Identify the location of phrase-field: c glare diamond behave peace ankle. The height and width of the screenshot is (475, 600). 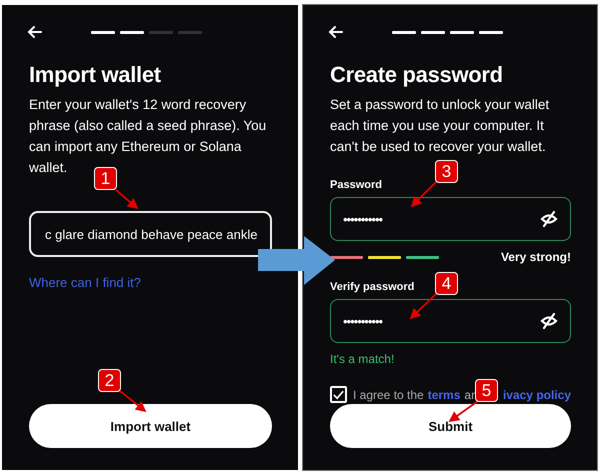
(150, 234).